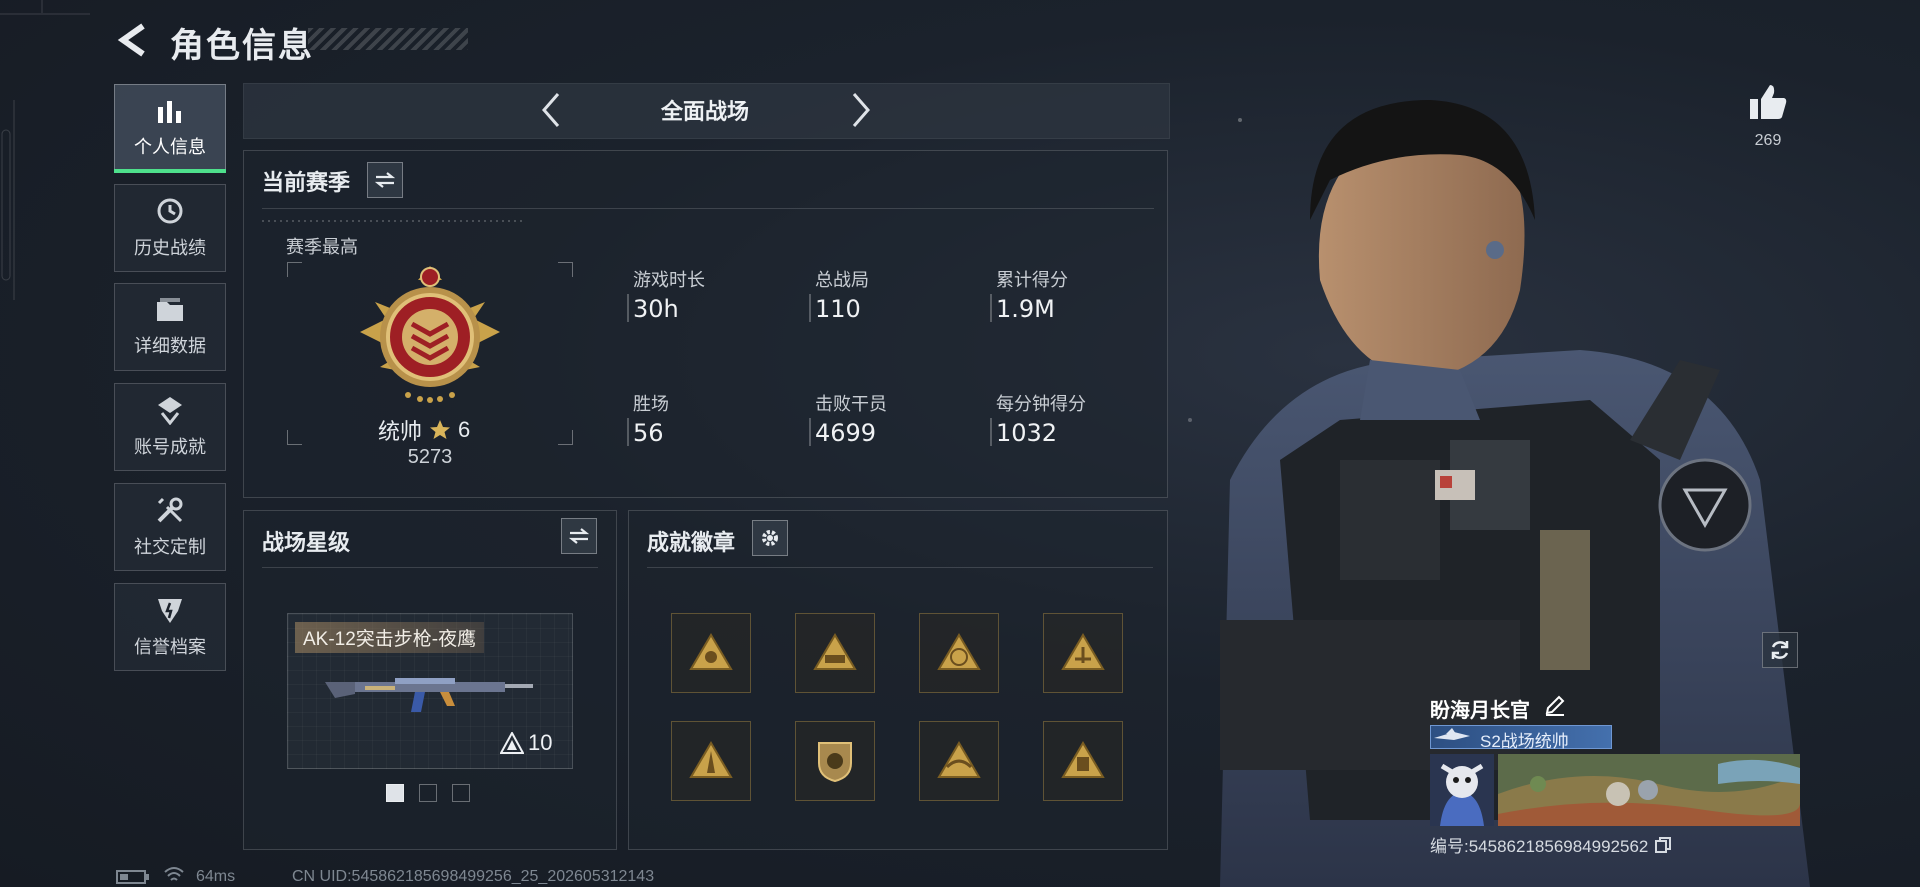  What do you see at coordinates (170, 147) in the screenshot?
I see `sidebar-item-label: 个人信息` at bounding box center [170, 147].